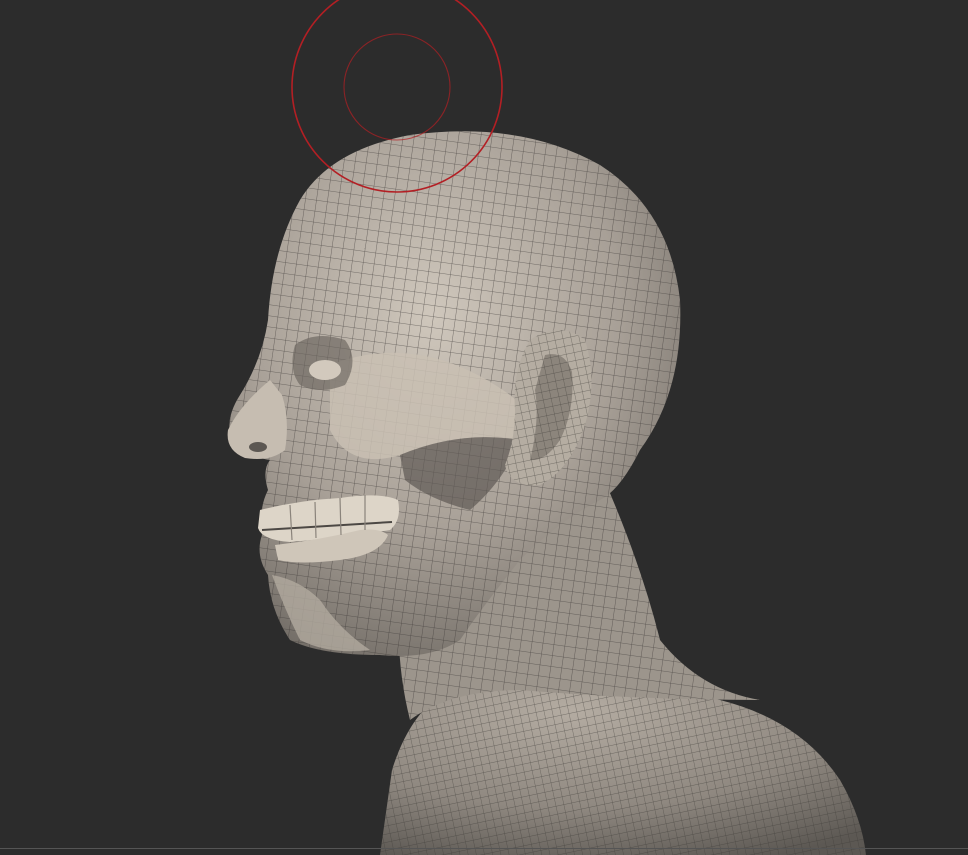  Describe the element at coordinates (258, 447) in the screenshot. I see `nostril` at that location.